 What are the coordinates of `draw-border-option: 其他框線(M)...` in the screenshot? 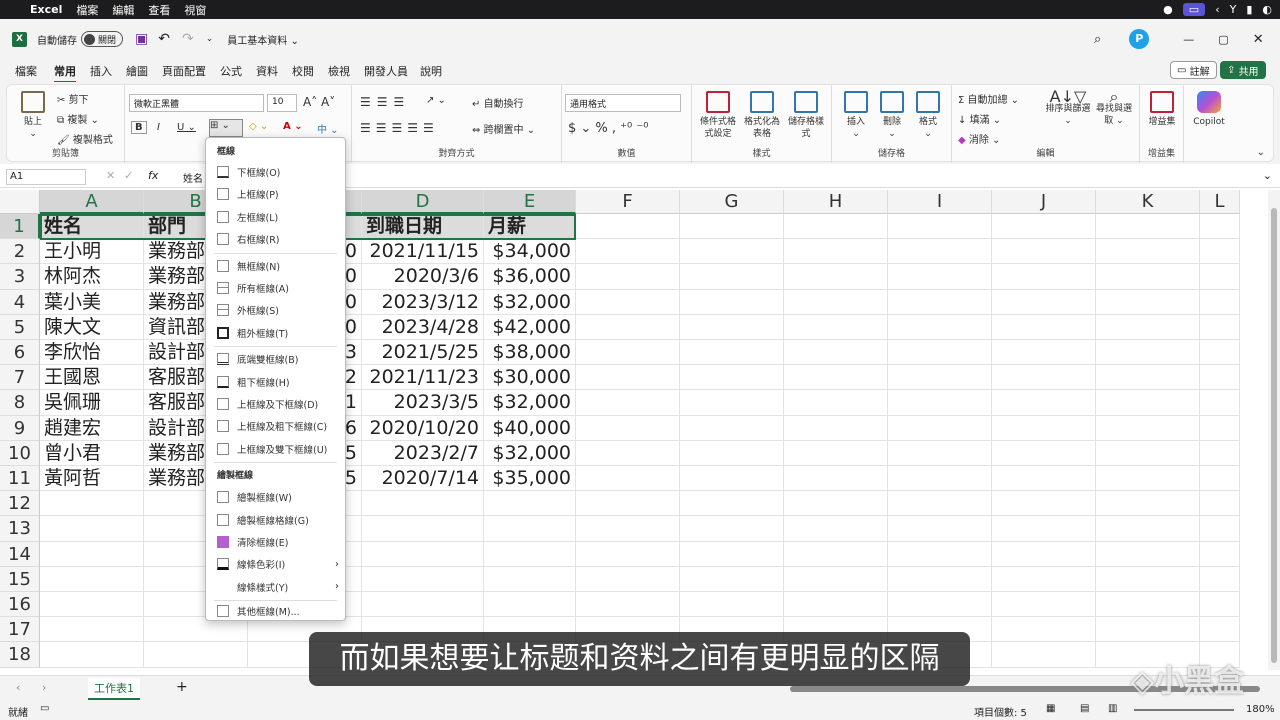 It's located at (275, 611).